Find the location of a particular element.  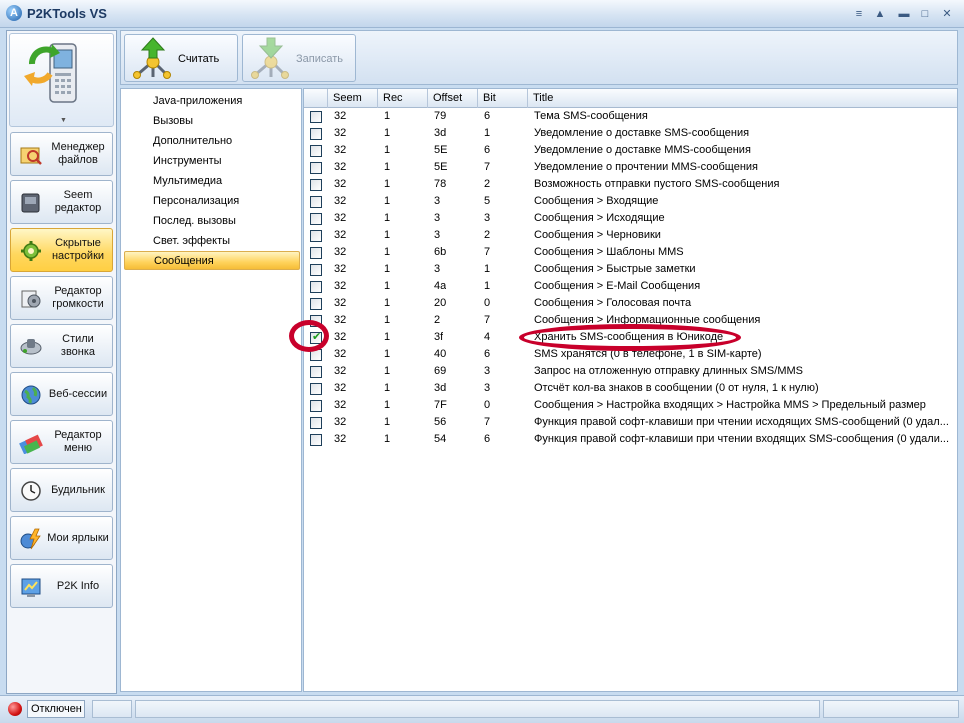

table-row: 32 1 3 1 Сообщения > Быстрые заметки is located at coordinates (630, 269).